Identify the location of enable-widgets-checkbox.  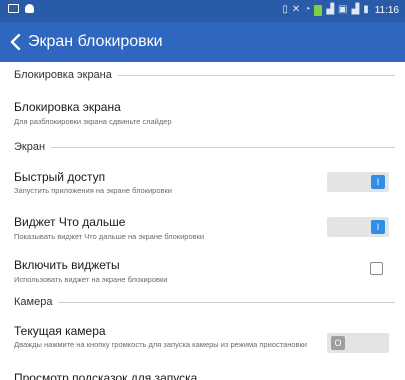
(376, 268).